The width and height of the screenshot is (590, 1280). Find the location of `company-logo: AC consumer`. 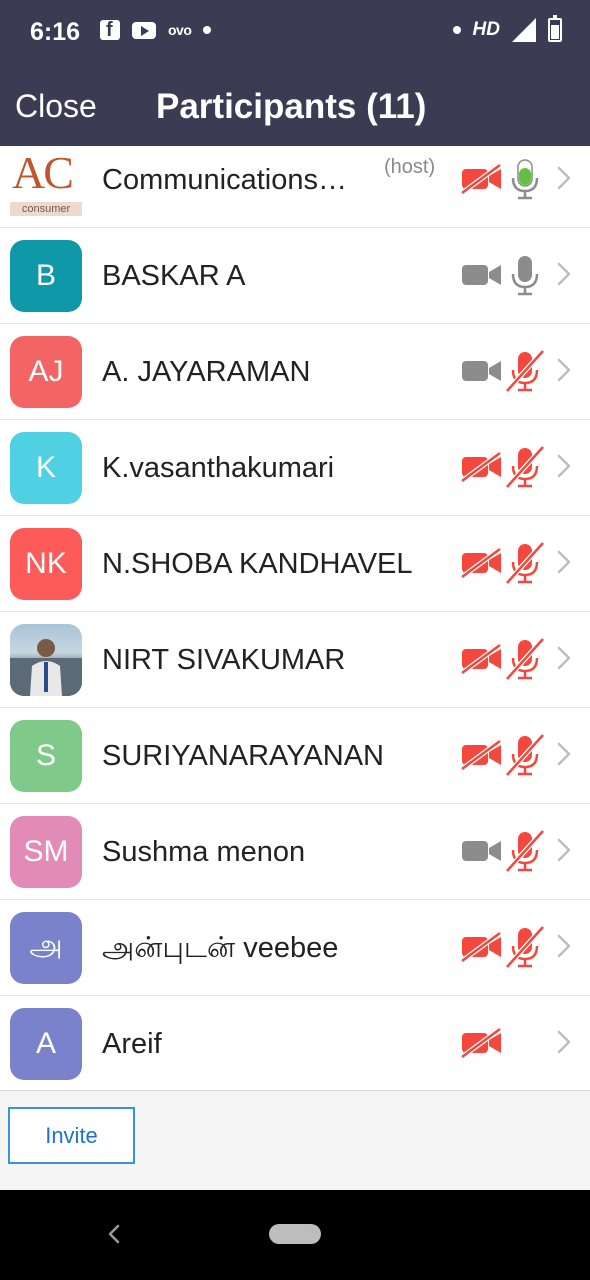

company-logo: AC consumer is located at coordinates (46, 181).